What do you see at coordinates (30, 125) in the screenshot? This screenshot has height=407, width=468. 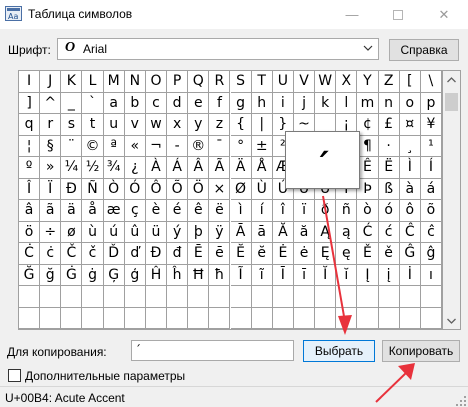 I see `char-cell: q` at bounding box center [30, 125].